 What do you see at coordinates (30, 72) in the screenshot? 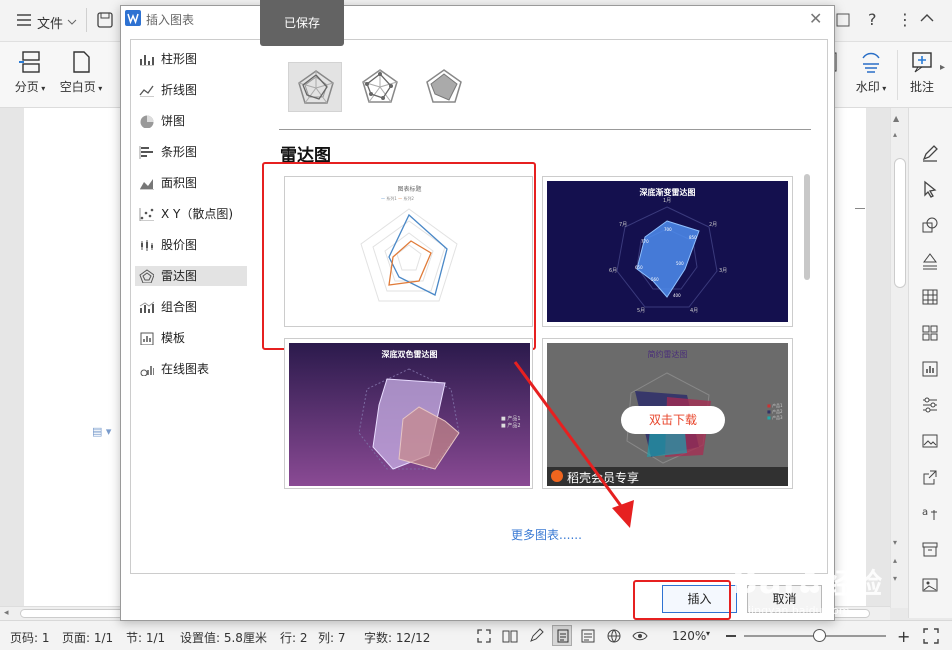
I see `page-break-button: 分页 ▾` at bounding box center [30, 72].